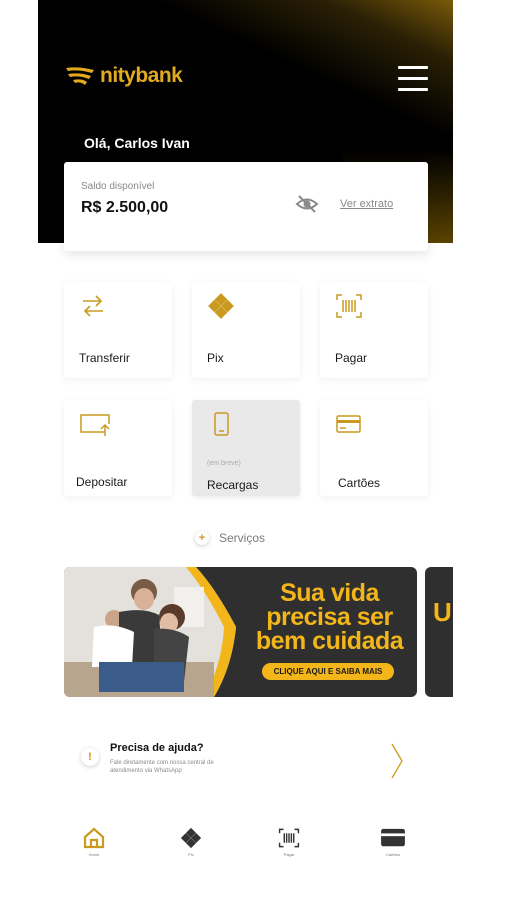  I want to click on pay-label: Pagar, so click(351, 358).